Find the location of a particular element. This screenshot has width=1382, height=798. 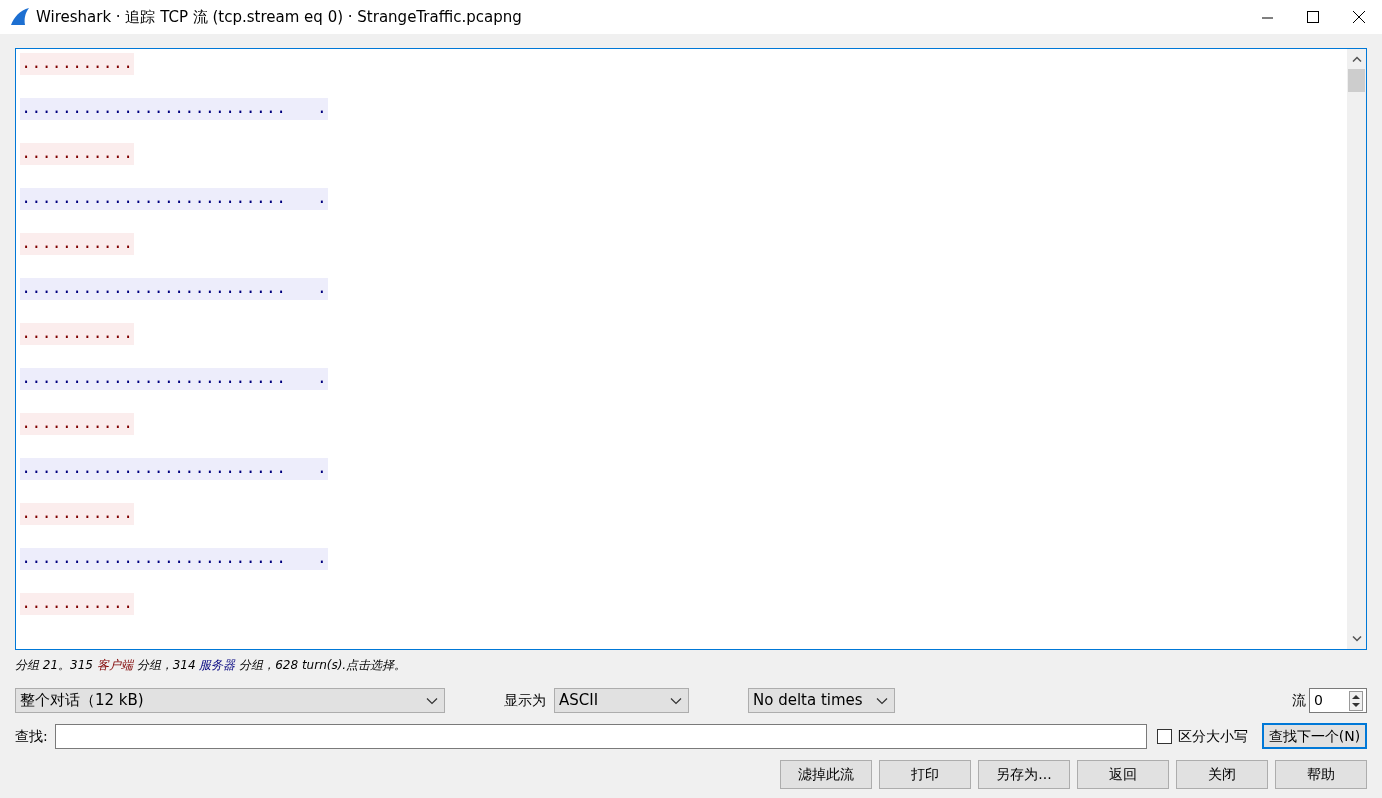

scroll-up-icon is located at coordinates (1356, 59).